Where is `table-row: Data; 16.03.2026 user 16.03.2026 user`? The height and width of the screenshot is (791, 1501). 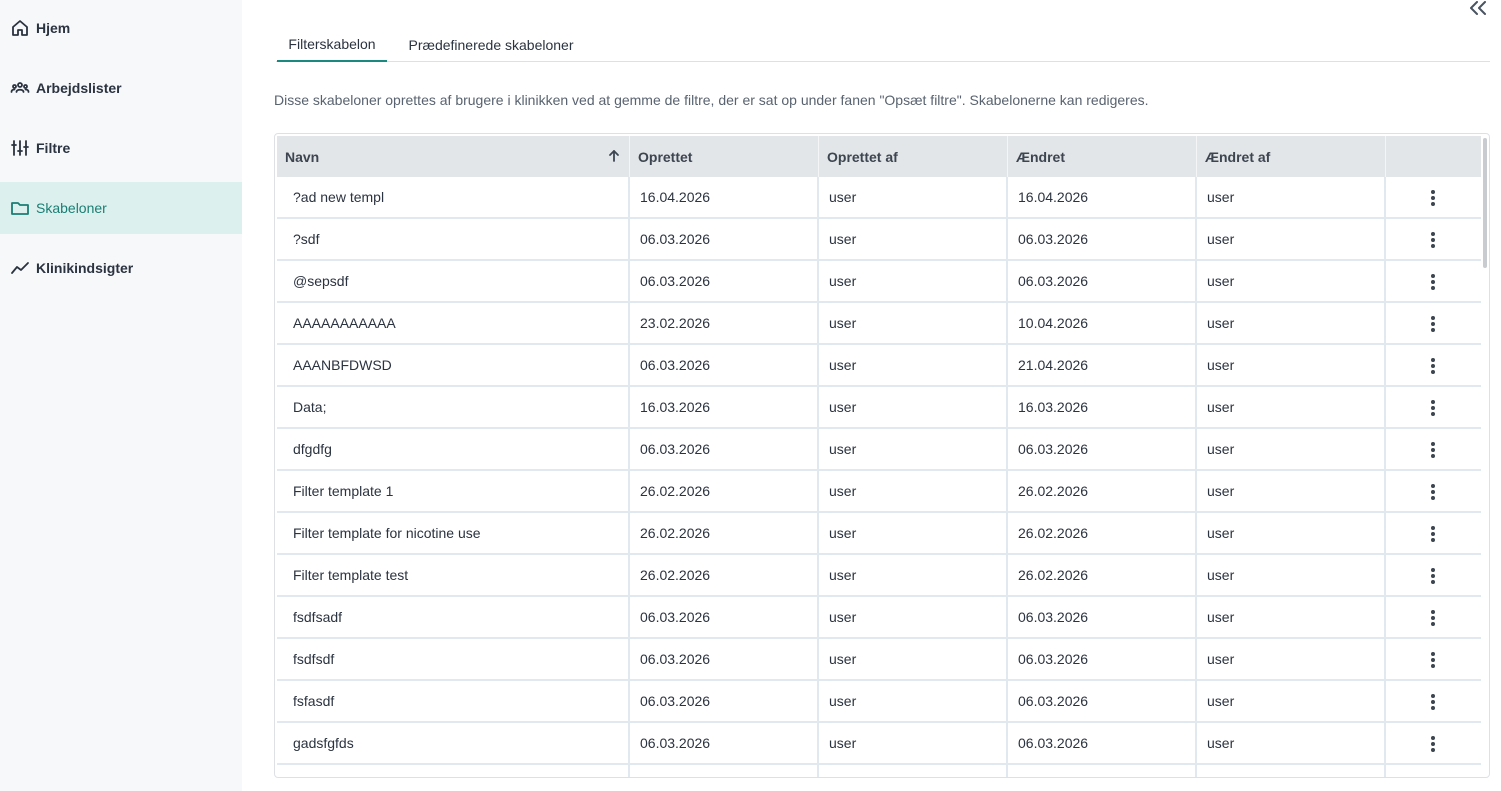 table-row: Data; 16.03.2026 user 16.03.2026 user is located at coordinates (879, 408).